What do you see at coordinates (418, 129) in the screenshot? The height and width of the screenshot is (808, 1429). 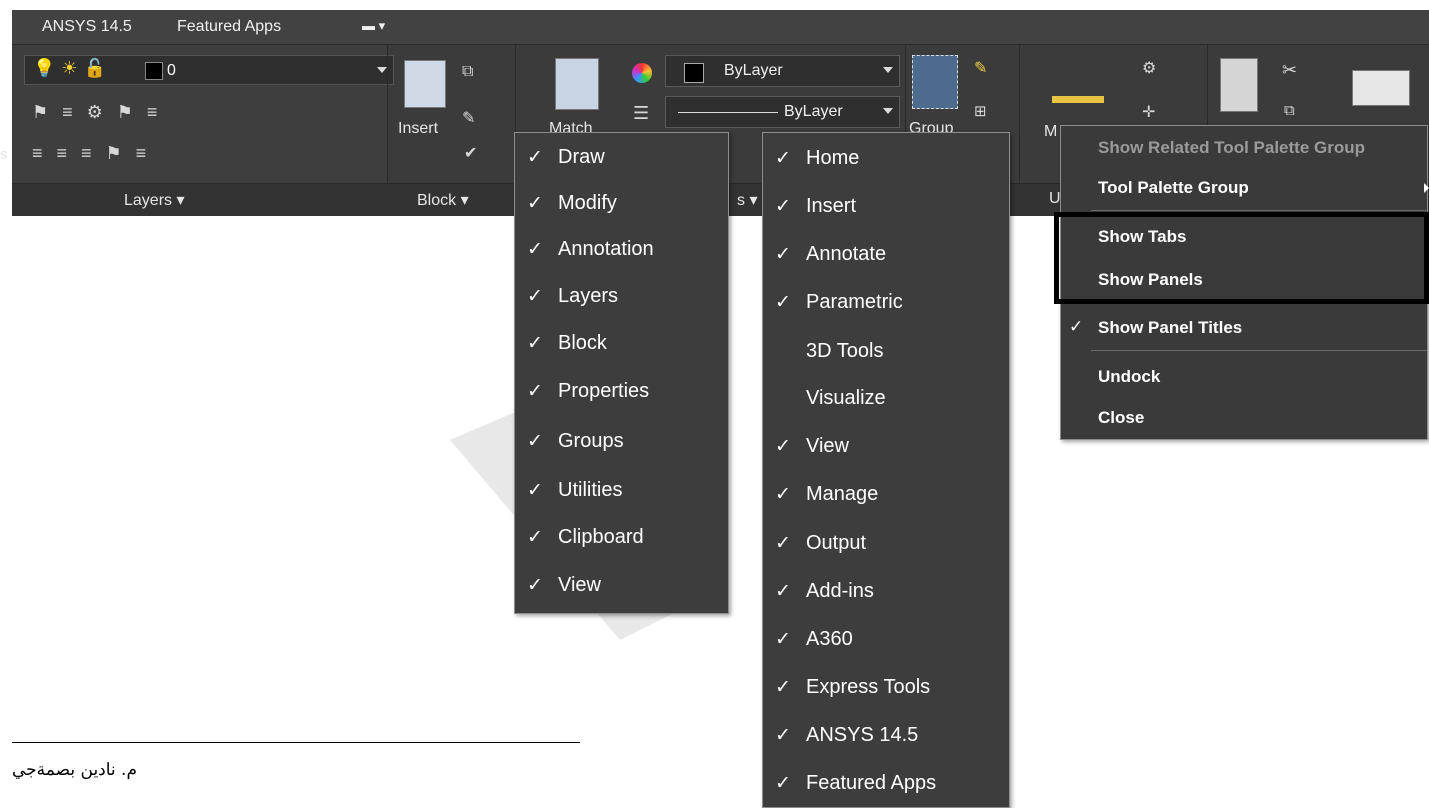 I see `insert-button-label: Insert` at bounding box center [418, 129].